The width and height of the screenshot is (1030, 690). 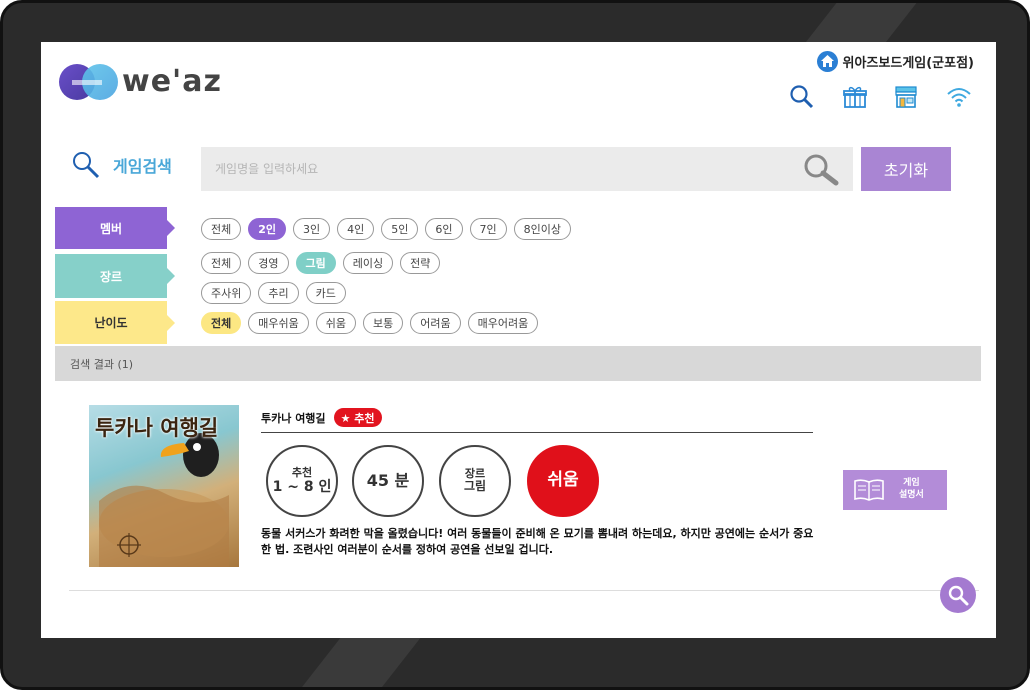 What do you see at coordinates (278, 323) in the screenshot?
I see `chip-difficulty-very-easy: 매우쉬움` at bounding box center [278, 323].